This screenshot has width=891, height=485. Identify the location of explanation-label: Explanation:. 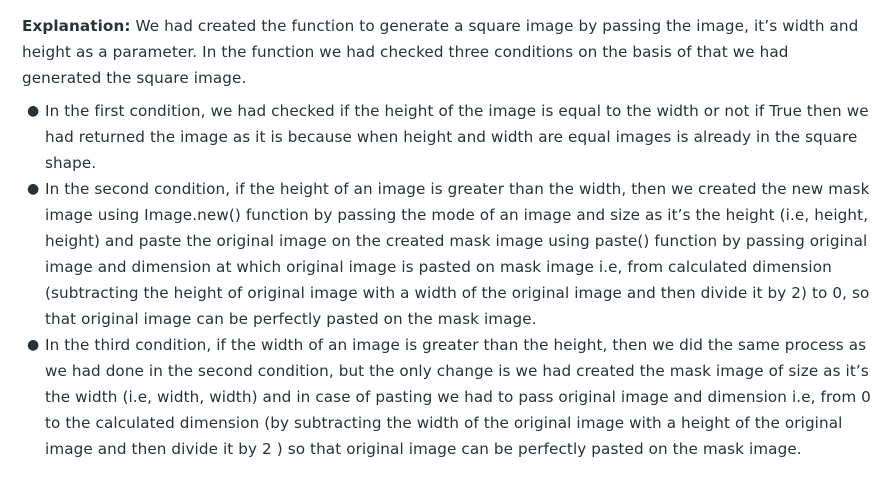
(76, 26).